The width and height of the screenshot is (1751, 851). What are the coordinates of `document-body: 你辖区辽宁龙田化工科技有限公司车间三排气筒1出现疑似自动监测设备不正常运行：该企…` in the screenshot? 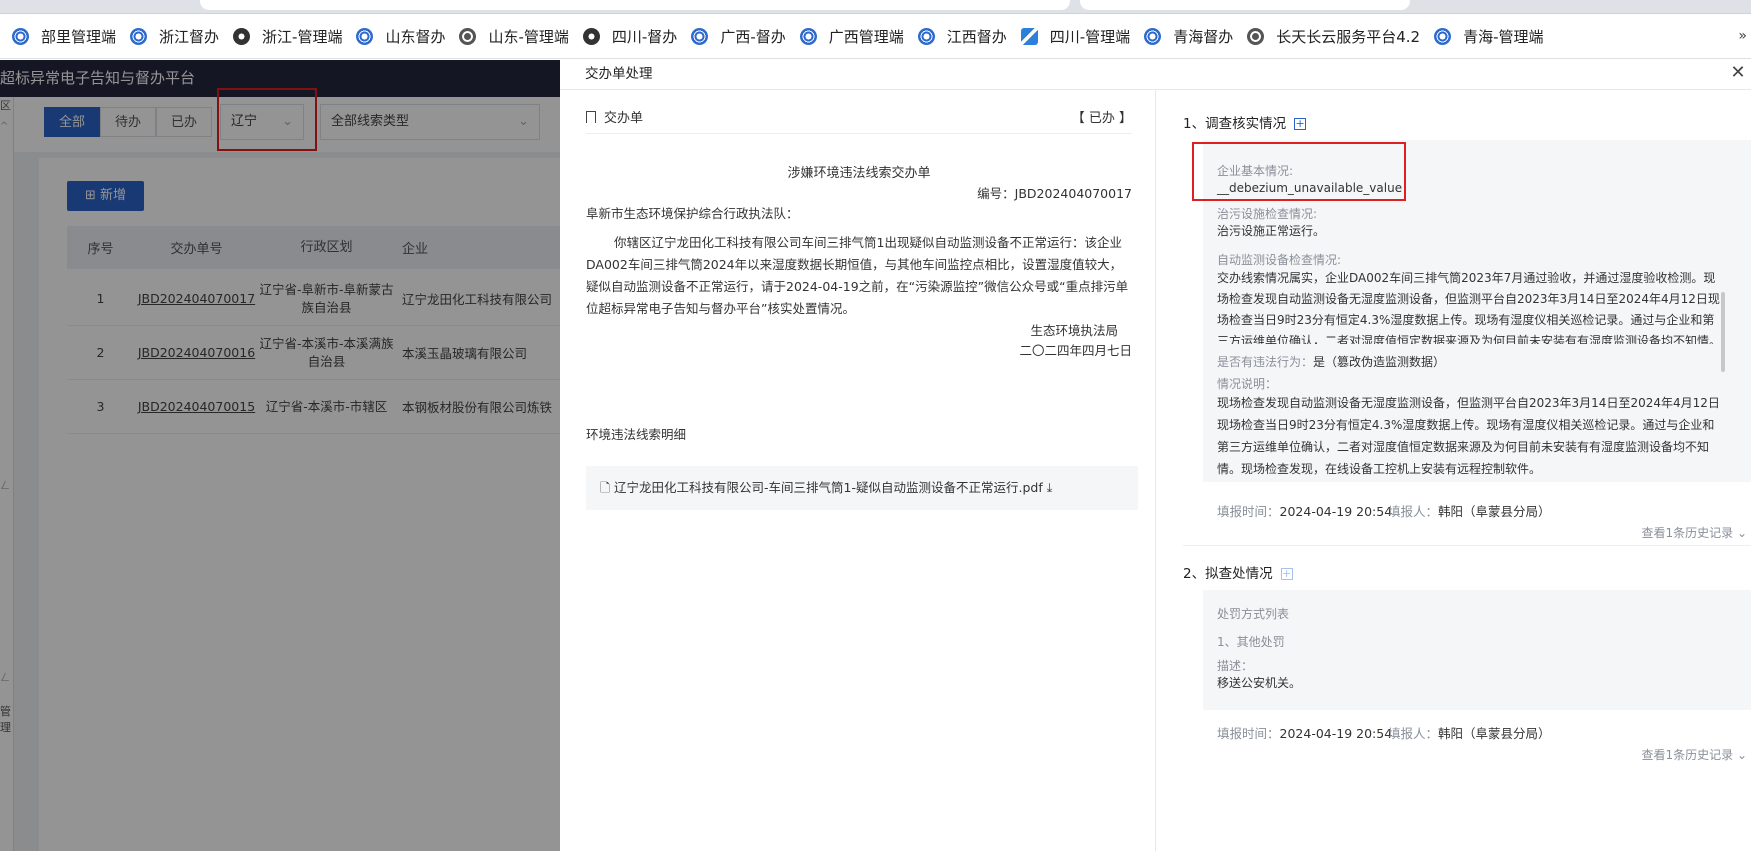 It's located at (857, 275).